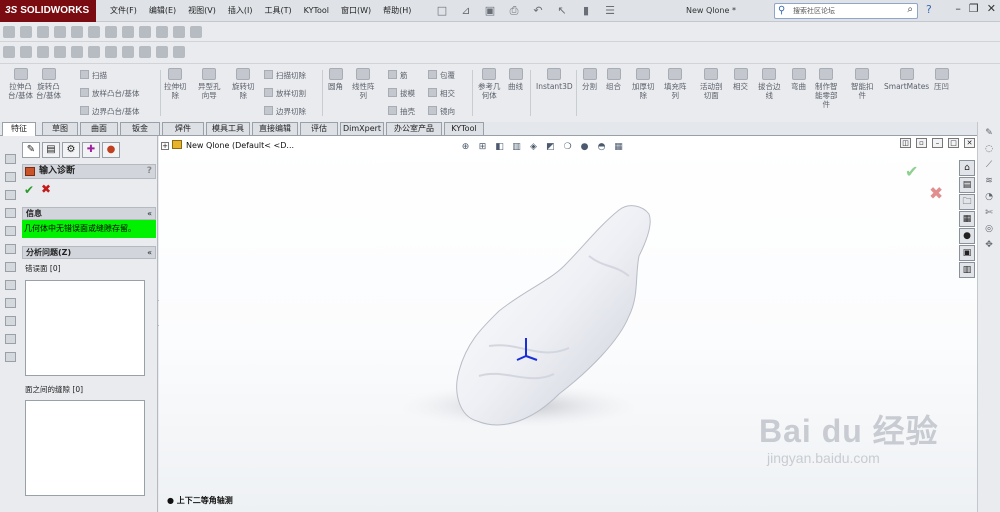 The height and width of the screenshot is (512, 1000). I want to click on command-thicken-cut-button: 加厚切除, so click(643, 84).